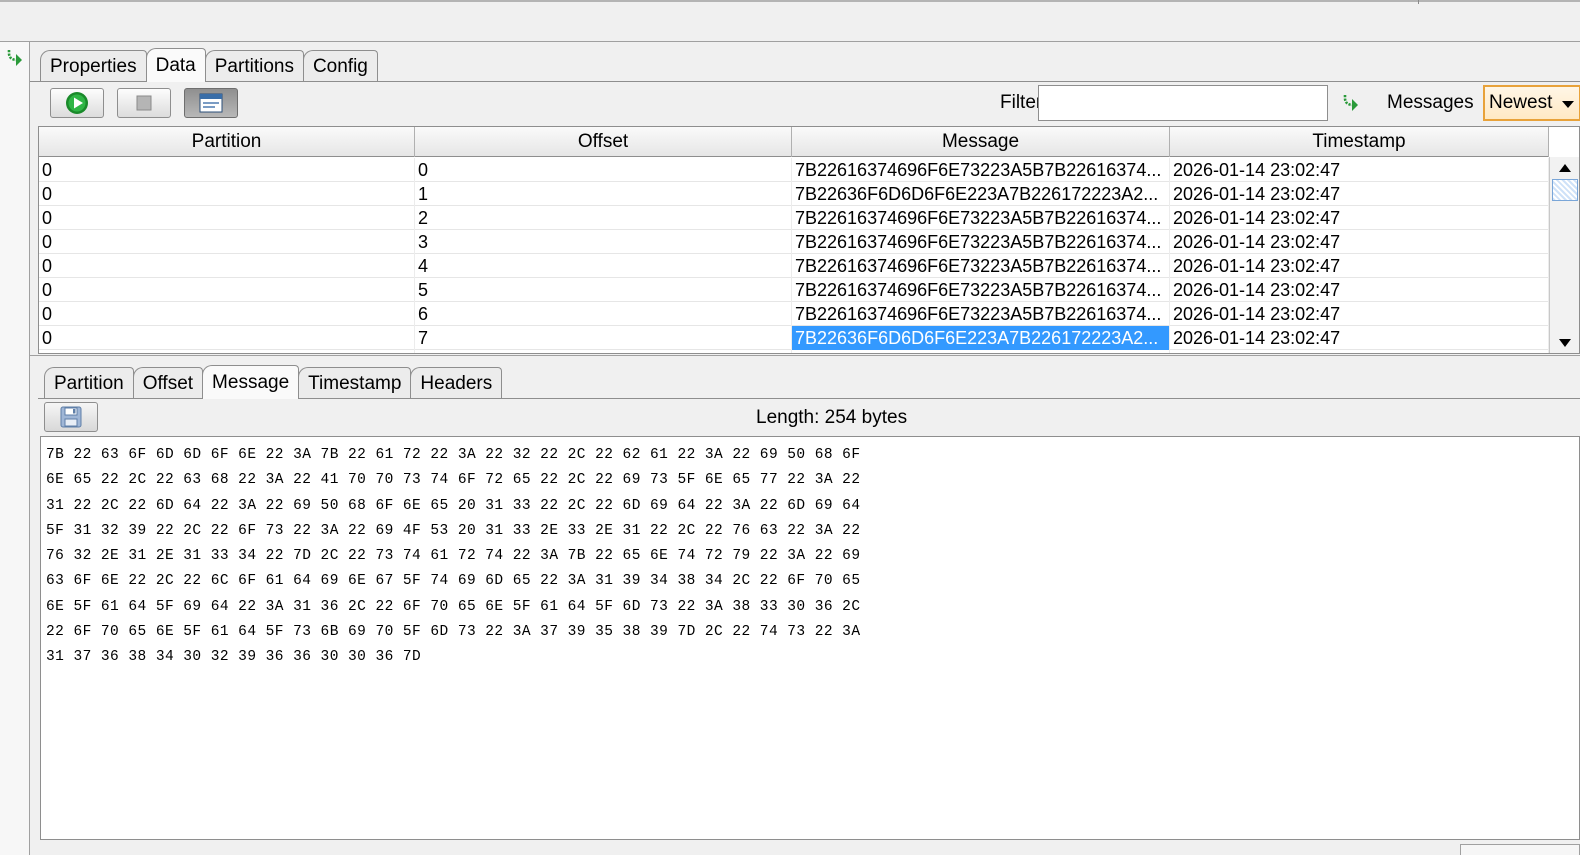 The width and height of the screenshot is (1580, 855). I want to click on cell-offset: 6, so click(603, 314).